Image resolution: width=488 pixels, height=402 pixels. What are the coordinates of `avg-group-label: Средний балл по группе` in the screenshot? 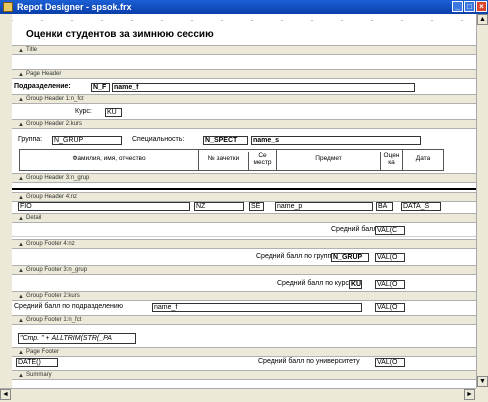 It's located at (295, 257).